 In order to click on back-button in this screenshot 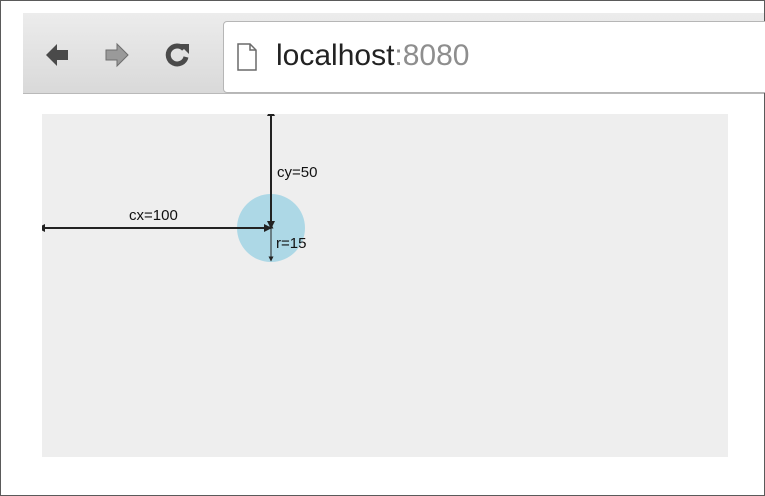, I will do `click(57, 55)`.